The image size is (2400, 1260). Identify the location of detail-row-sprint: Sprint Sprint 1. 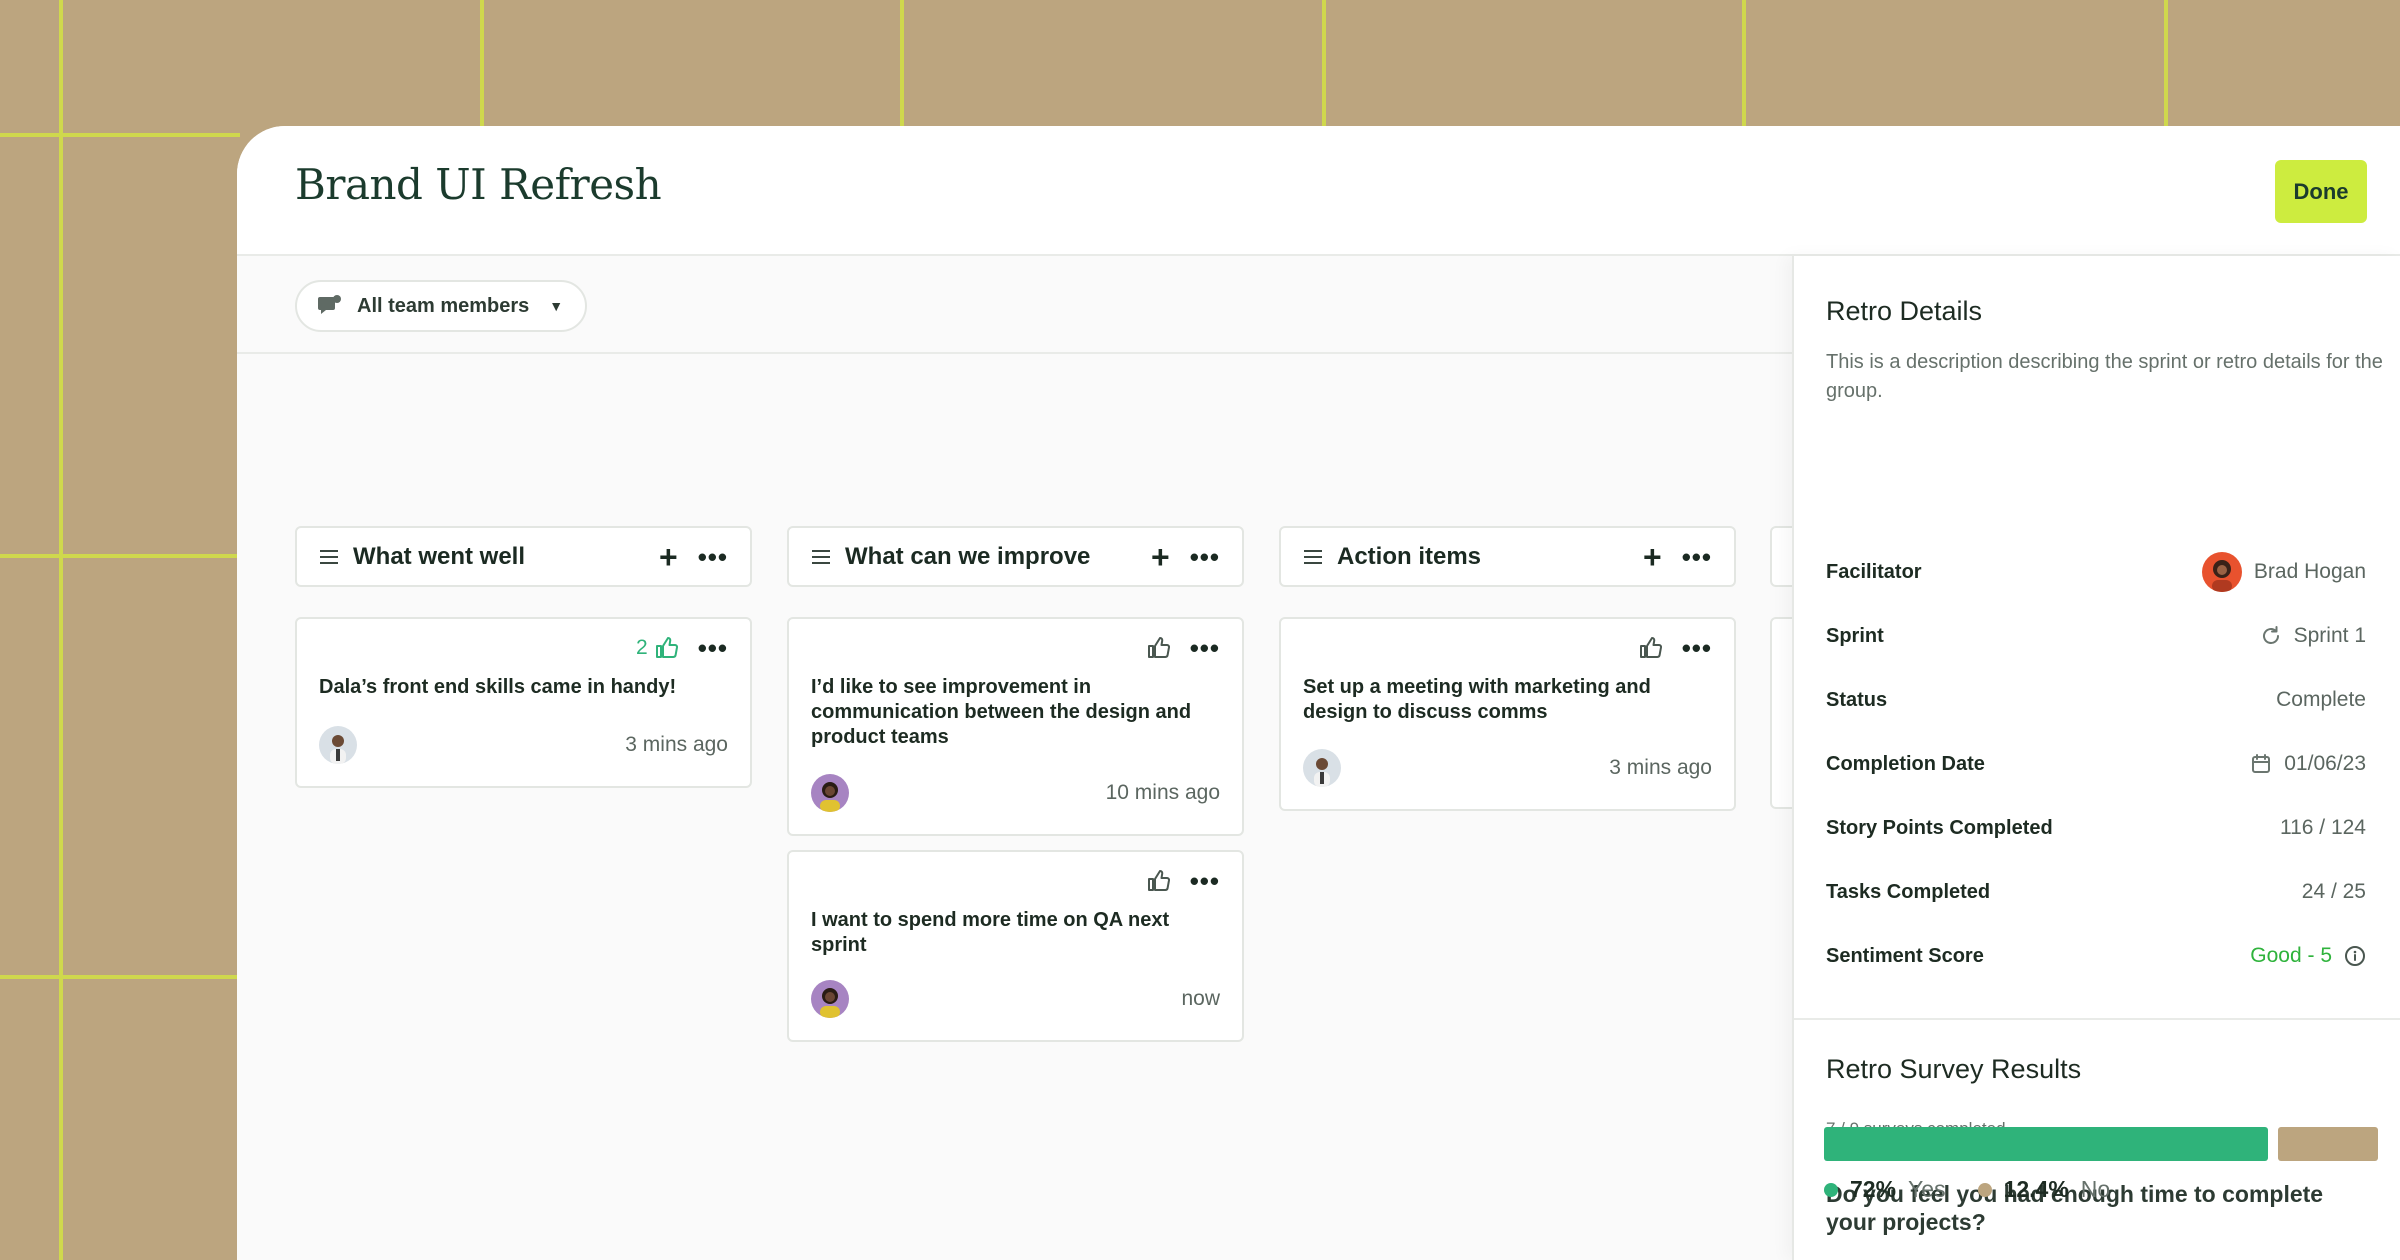
(2096, 636).